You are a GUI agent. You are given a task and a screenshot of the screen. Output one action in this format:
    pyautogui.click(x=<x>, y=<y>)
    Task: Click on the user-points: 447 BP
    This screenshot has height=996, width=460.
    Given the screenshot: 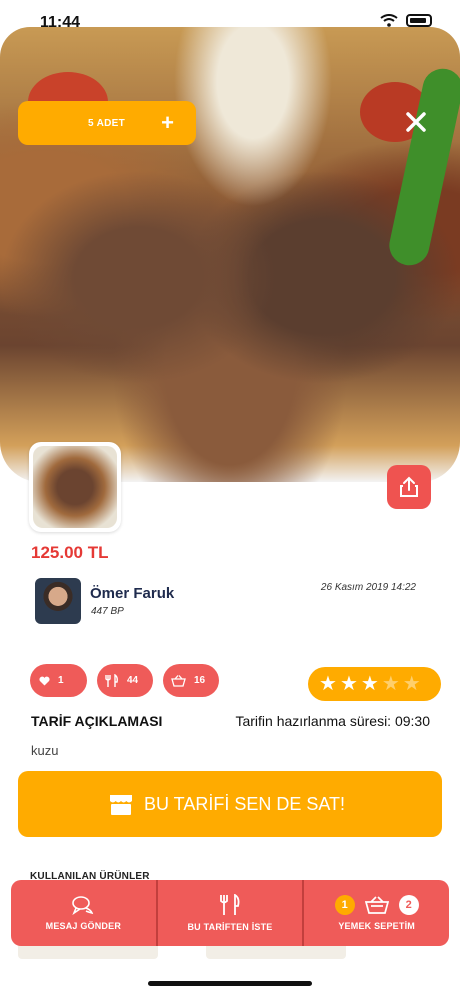 What is the action you would take?
    pyautogui.click(x=107, y=611)
    